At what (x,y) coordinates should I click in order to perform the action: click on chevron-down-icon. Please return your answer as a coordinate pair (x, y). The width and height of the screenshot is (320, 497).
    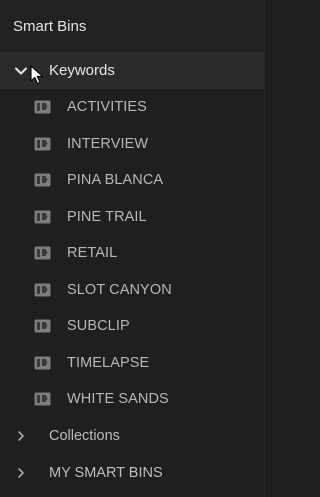
    Looking at the image, I should click on (21, 71).